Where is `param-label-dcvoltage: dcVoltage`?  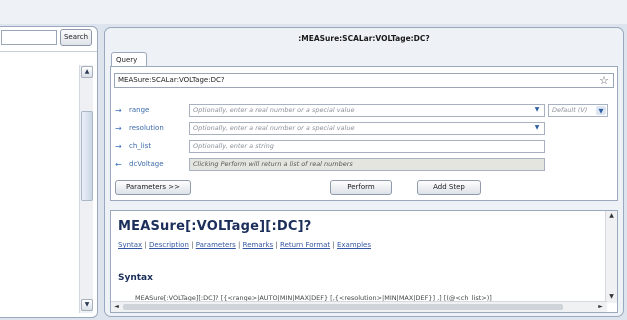
param-label-dcvoltage: dcVoltage is located at coordinates (146, 164).